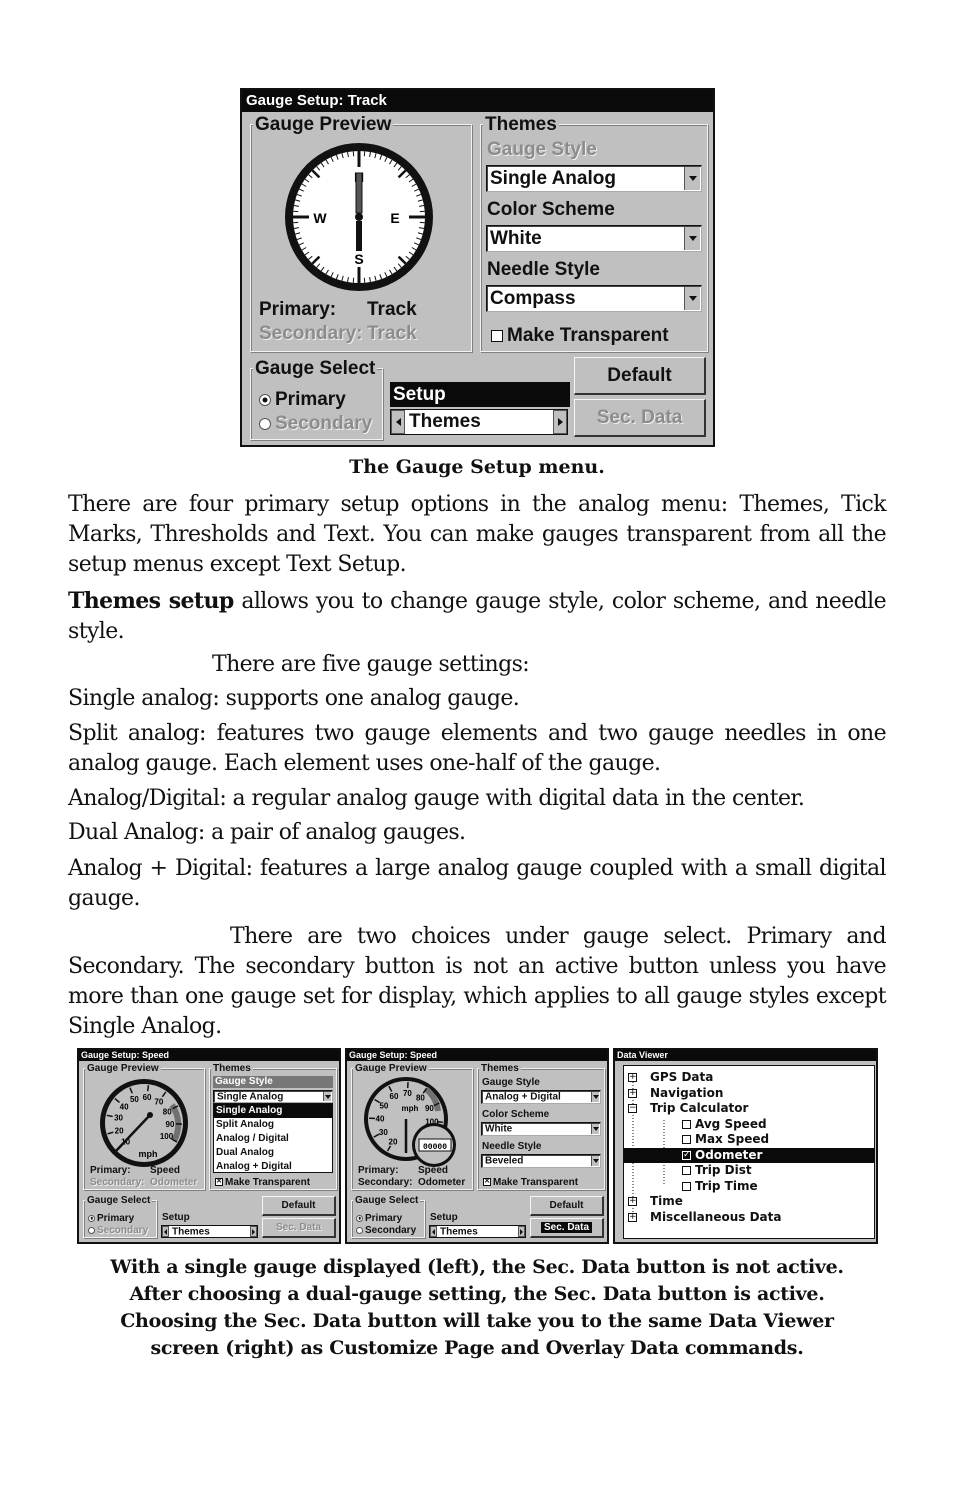 The image size is (954, 1487). Describe the element at coordinates (699, 1108) in the screenshot. I see `tree-item-label: Trip Calculator` at that location.